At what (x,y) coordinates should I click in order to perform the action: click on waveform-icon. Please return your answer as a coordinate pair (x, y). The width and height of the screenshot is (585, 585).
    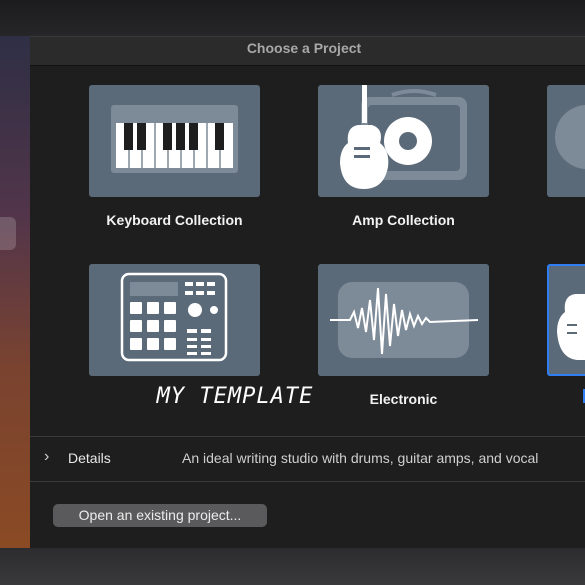
    Looking at the image, I should click on (404, 320).